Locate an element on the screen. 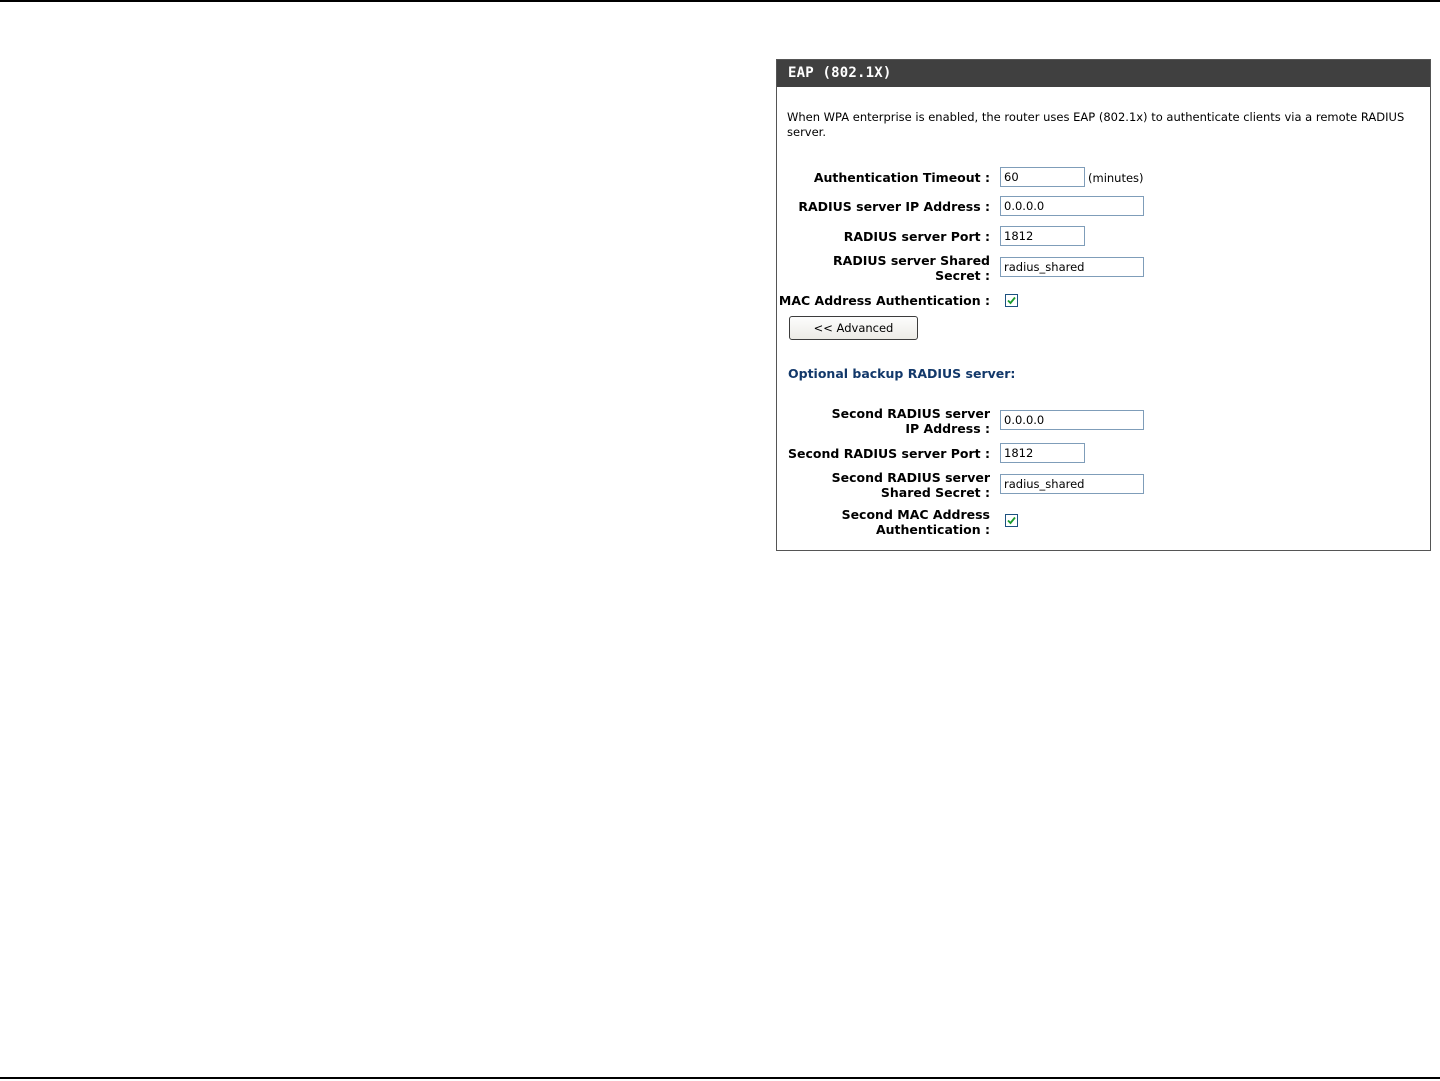 The width and height of the screenshot is (1440, 1081). radius-port-input is located at coordinates (1042, 236).